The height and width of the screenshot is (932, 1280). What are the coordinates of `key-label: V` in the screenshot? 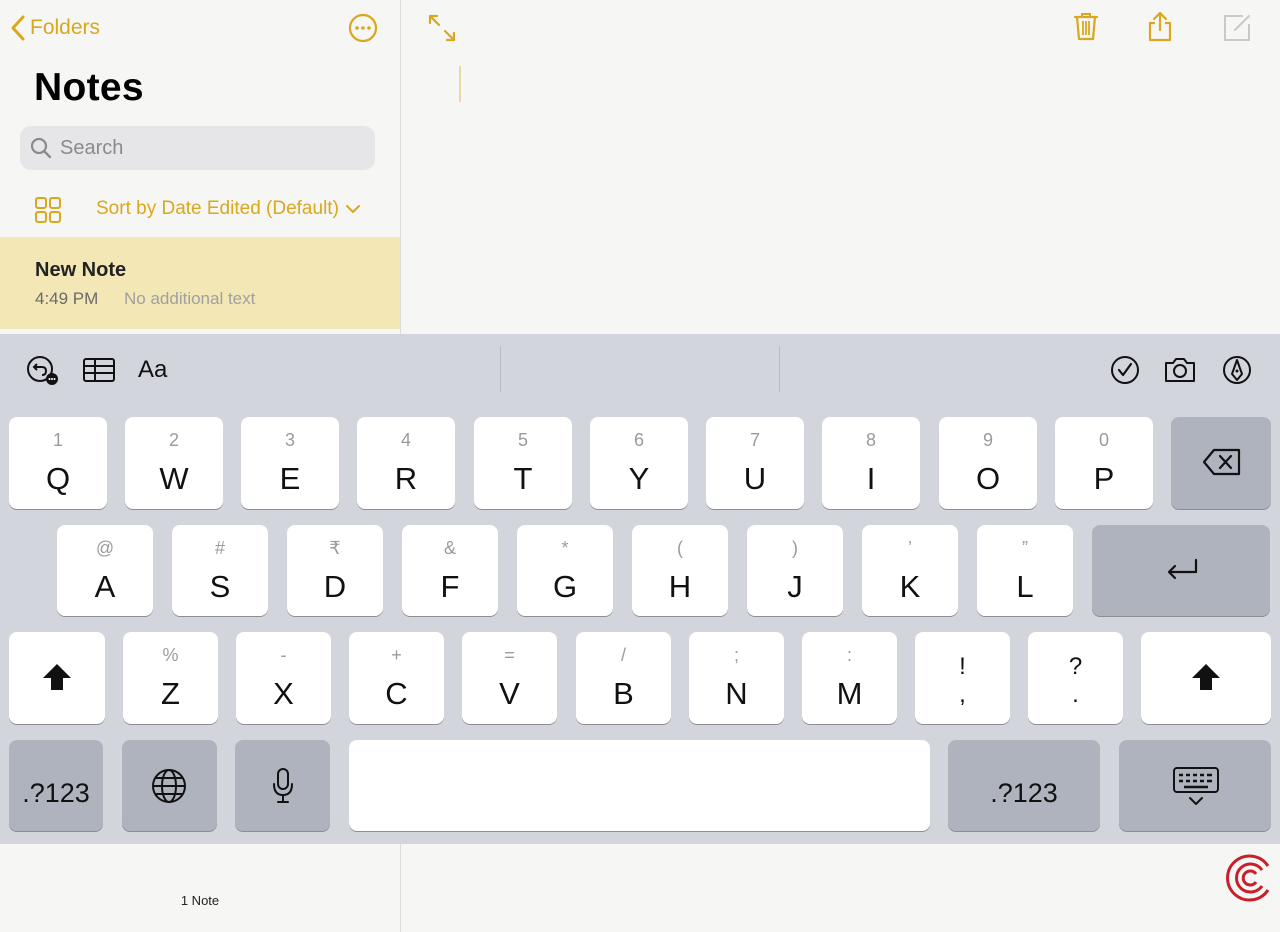 It's located at (509, 693).